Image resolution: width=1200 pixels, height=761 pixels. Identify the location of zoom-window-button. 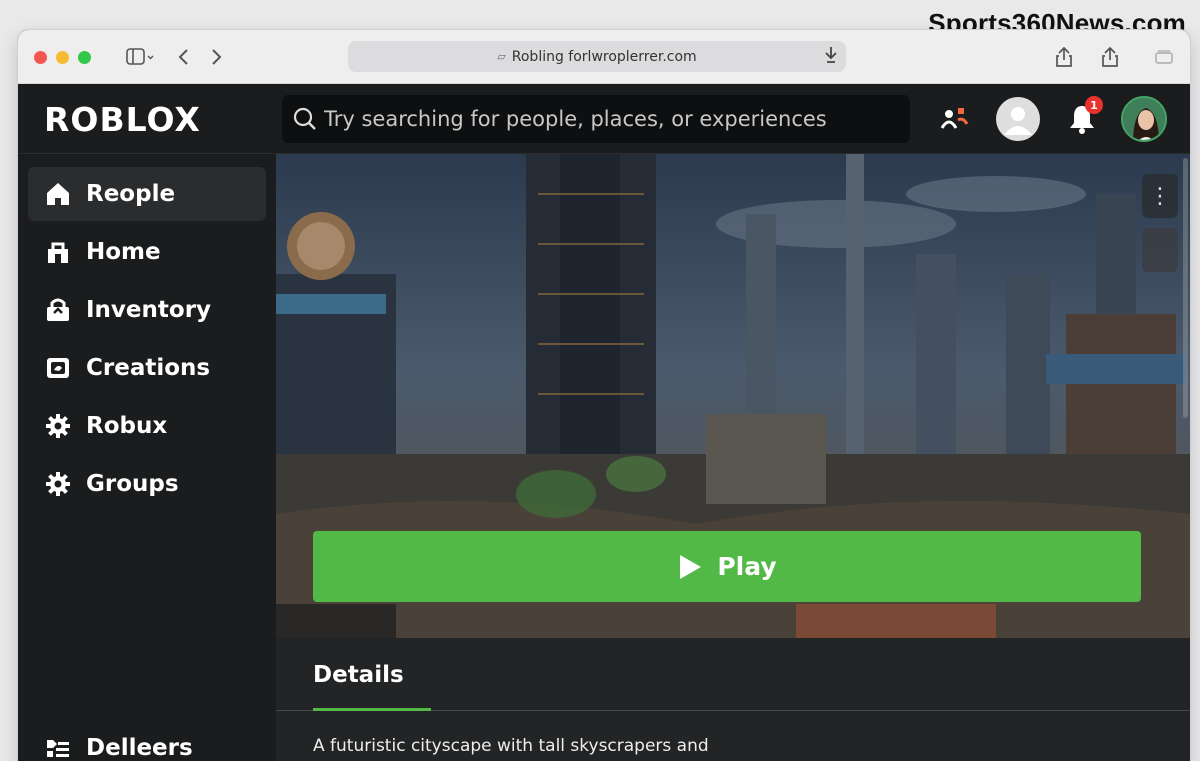
(84, 57).